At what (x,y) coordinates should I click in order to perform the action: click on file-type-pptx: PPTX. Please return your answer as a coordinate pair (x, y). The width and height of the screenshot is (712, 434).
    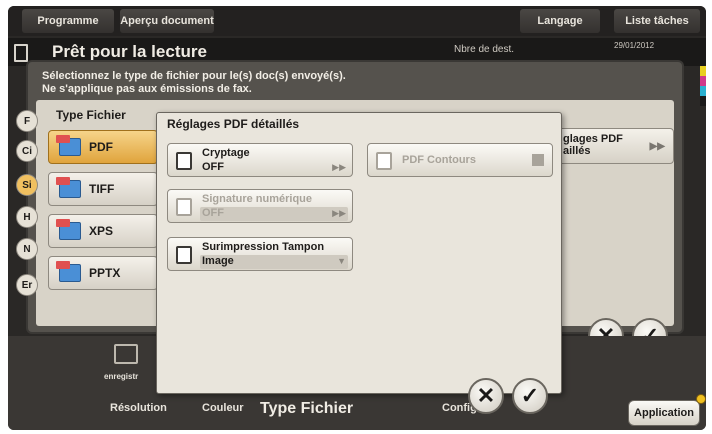
    Looking at the image, I should click on (103, 273).